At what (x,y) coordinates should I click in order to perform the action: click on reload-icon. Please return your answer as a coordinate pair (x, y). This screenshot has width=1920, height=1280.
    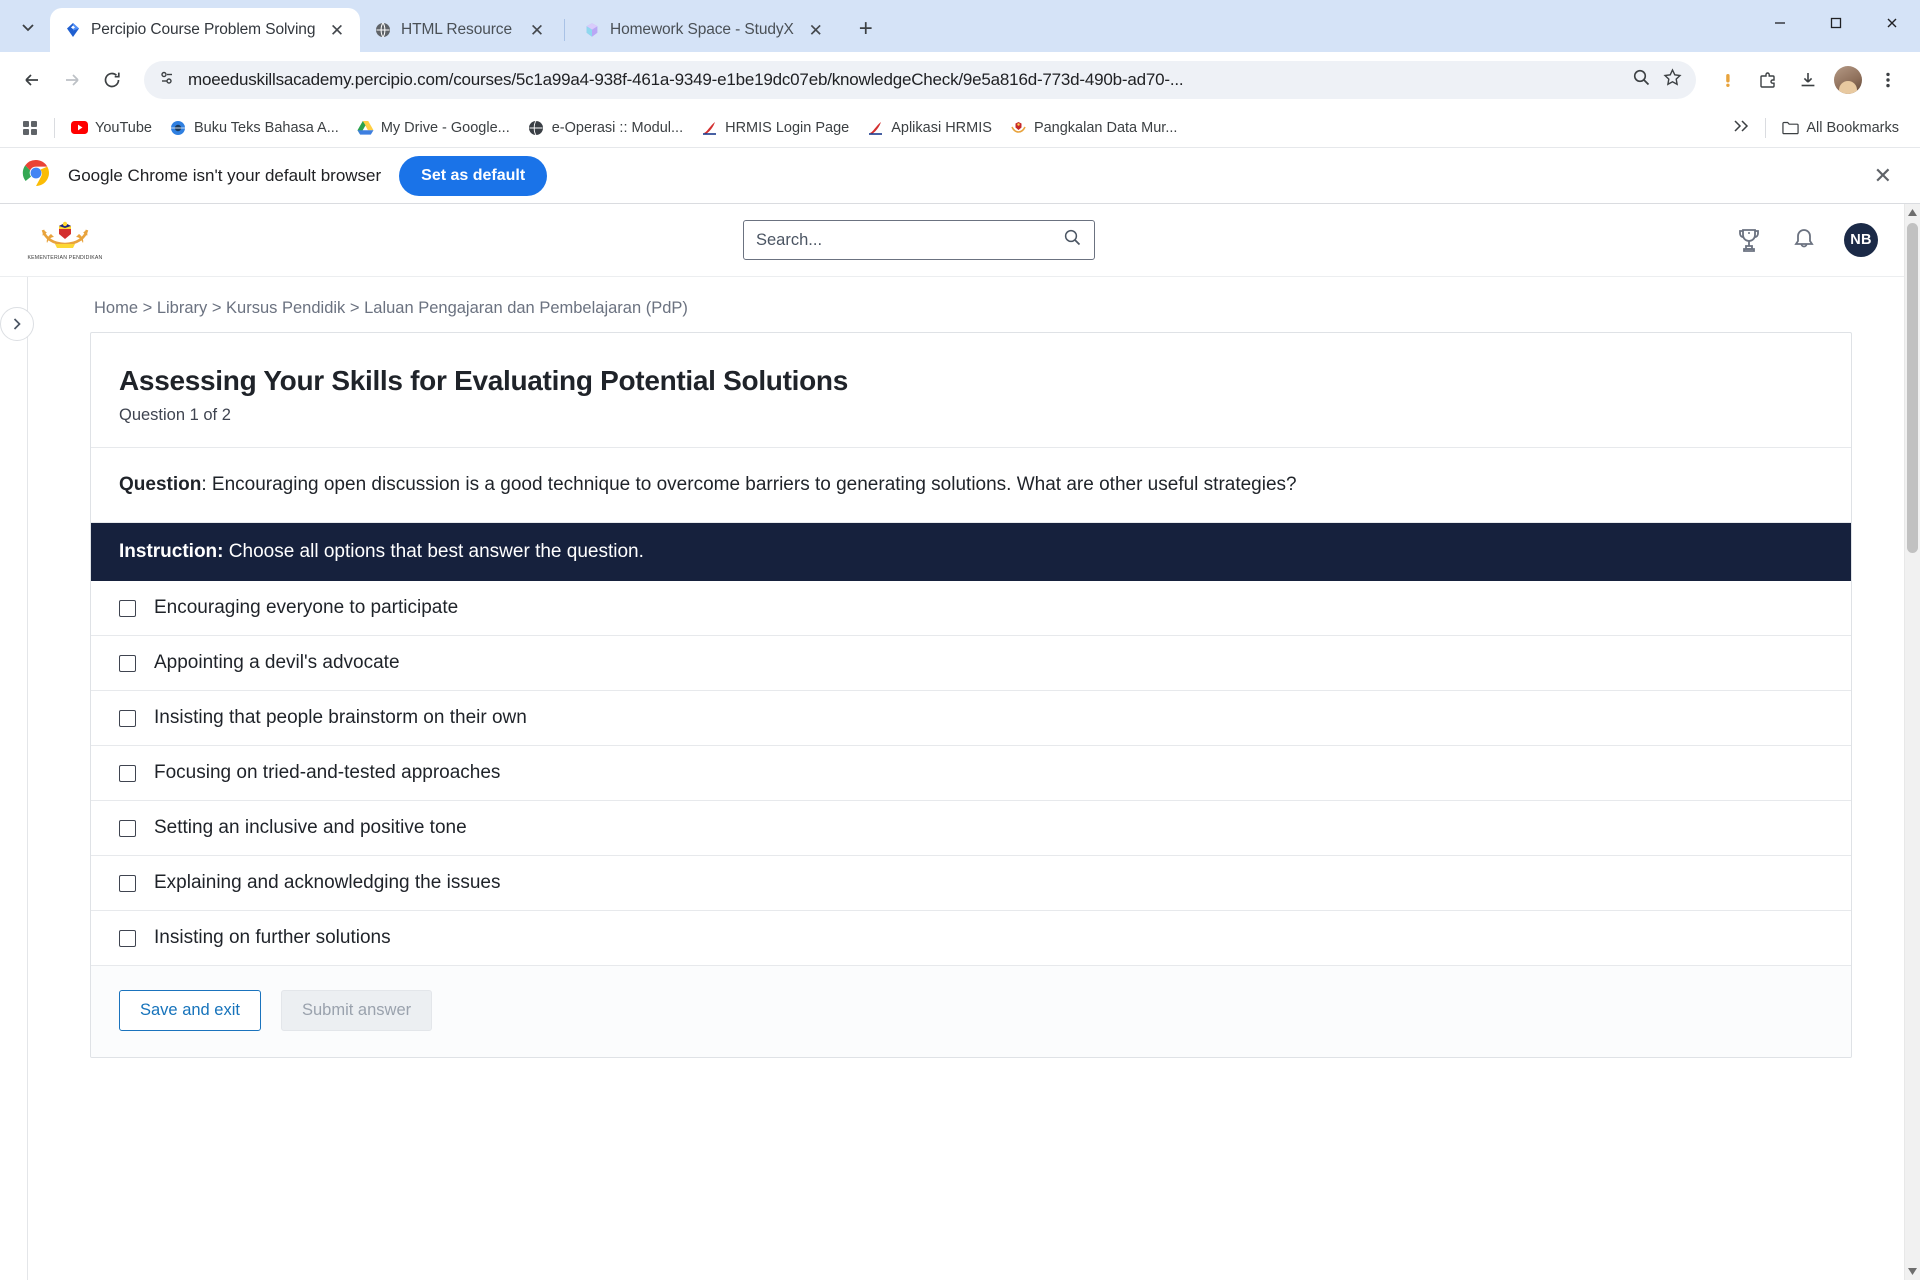
    Looking at the image, I should click on (112, 80).